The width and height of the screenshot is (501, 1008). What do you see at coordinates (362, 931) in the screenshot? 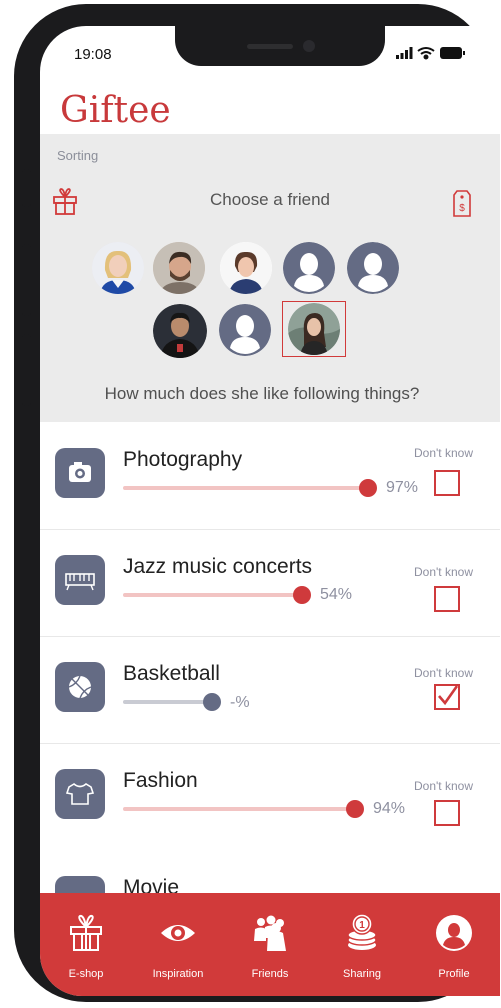
I see `coins-icon: 1` at bounding box center [362, 931].